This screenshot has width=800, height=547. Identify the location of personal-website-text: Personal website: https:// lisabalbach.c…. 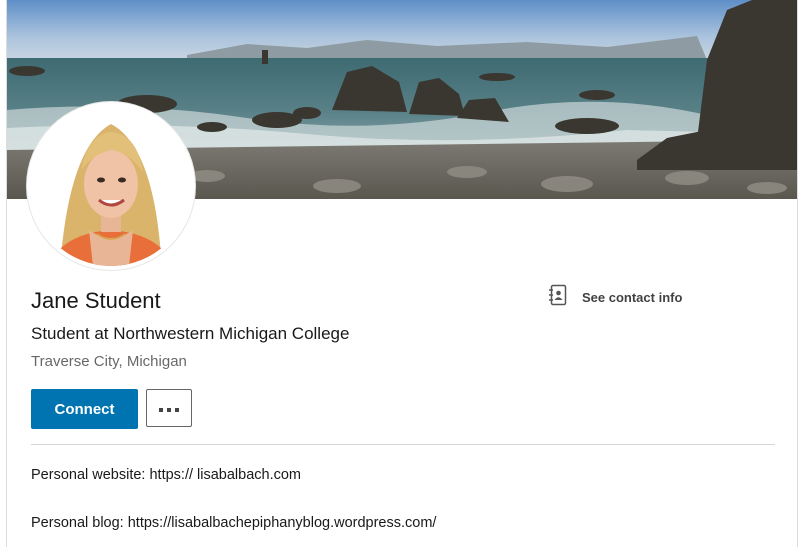
(166, 475).